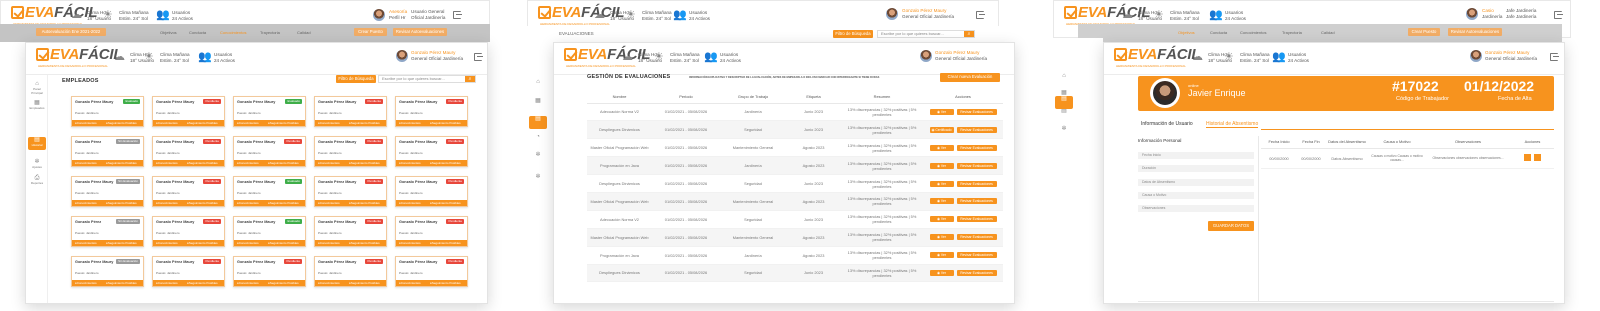 The image size is (1600, 311). I want to click on sidebar-item-reportes: ⎙ Reportes, so click(37, 181).